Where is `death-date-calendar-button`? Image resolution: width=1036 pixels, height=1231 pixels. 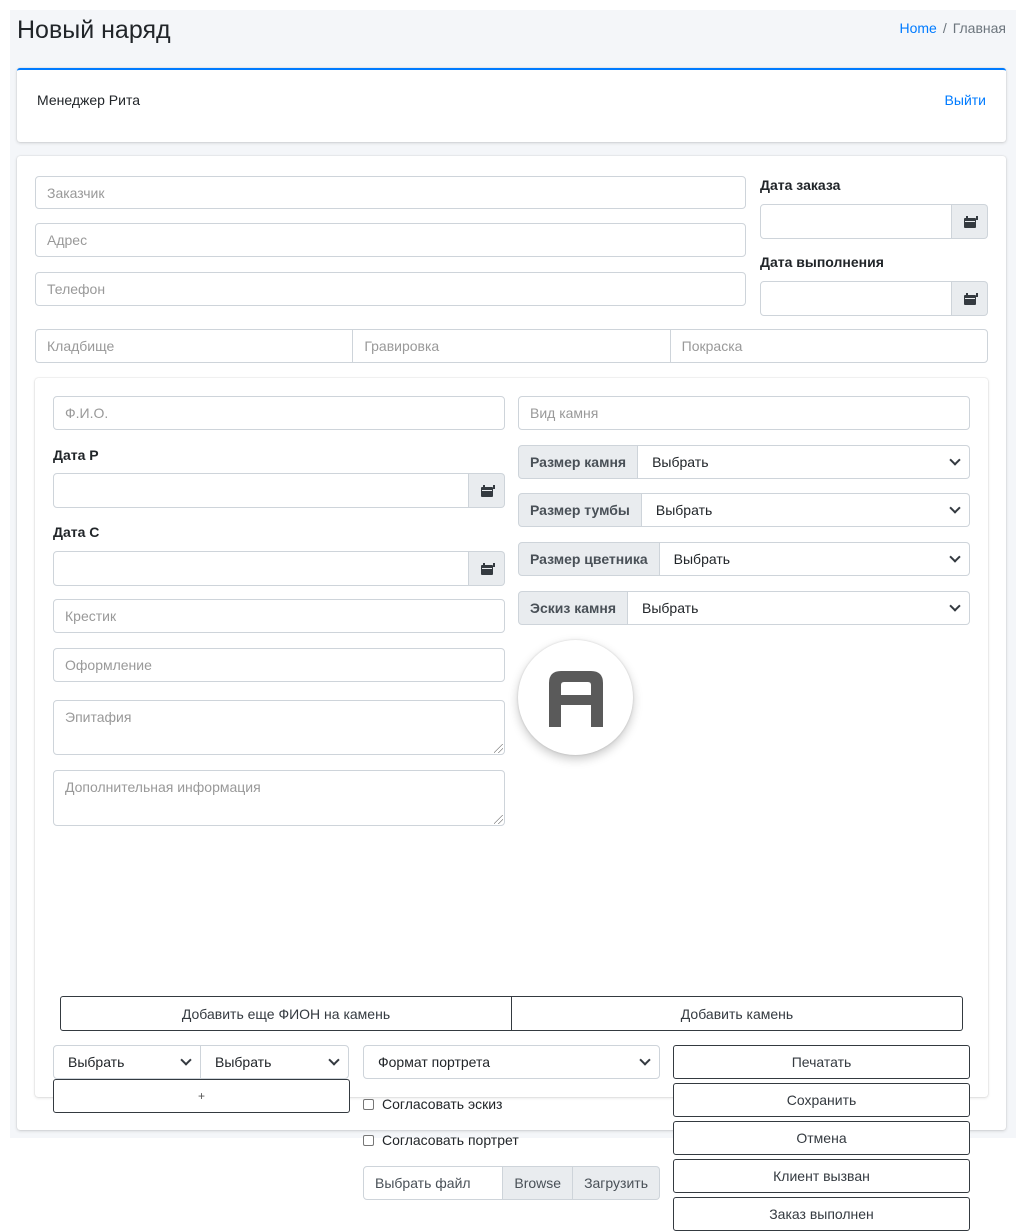 death-date-calendar-button is located at coordinates (487, 568).